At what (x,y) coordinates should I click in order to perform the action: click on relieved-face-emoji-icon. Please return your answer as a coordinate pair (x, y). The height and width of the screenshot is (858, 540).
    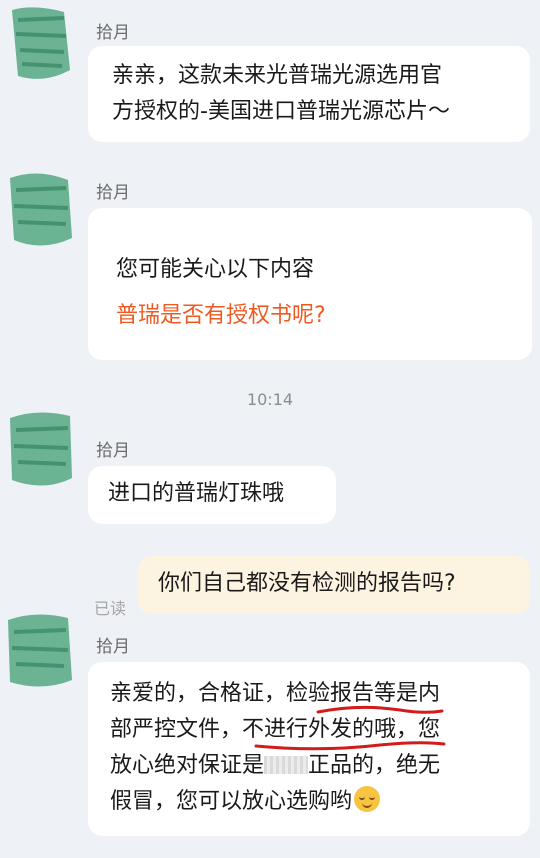
    Looking at the image, I should click on (367, 799).